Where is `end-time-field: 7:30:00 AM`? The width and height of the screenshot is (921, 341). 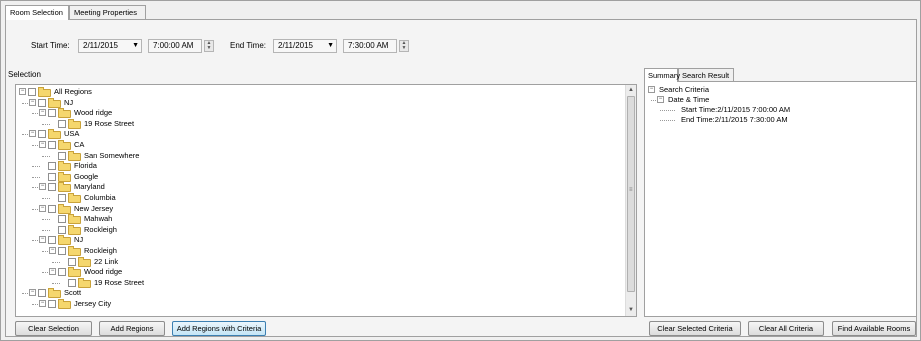 end-time-field: 7:30:00 AM is located at coordinates (370, 46).